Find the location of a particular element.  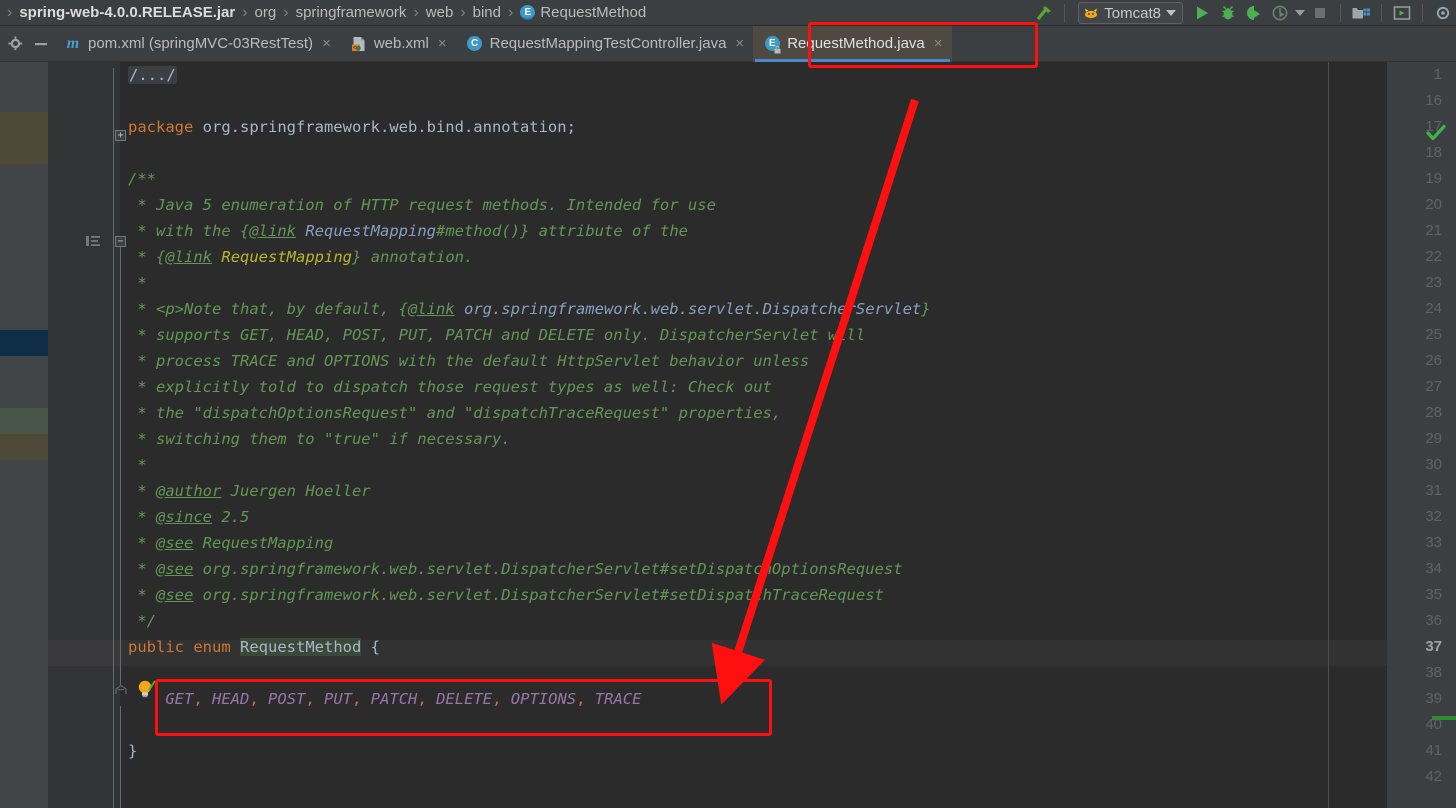

code-line: */ is located at coordinates (142, 621).